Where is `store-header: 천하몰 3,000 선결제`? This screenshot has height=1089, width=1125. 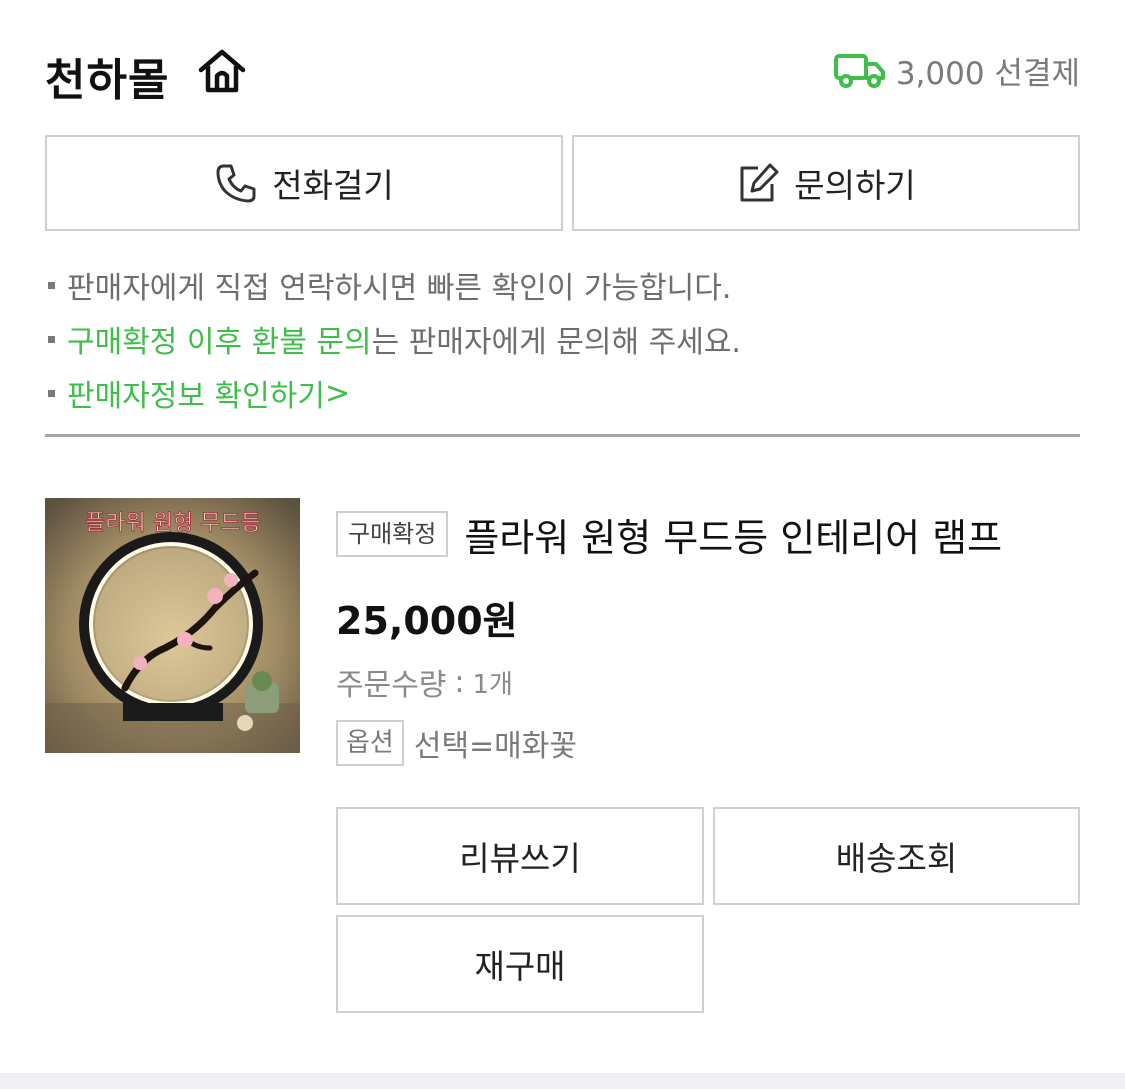 store-header: 천하몰 3,000 선결제 is located at coordinates (562, 72).